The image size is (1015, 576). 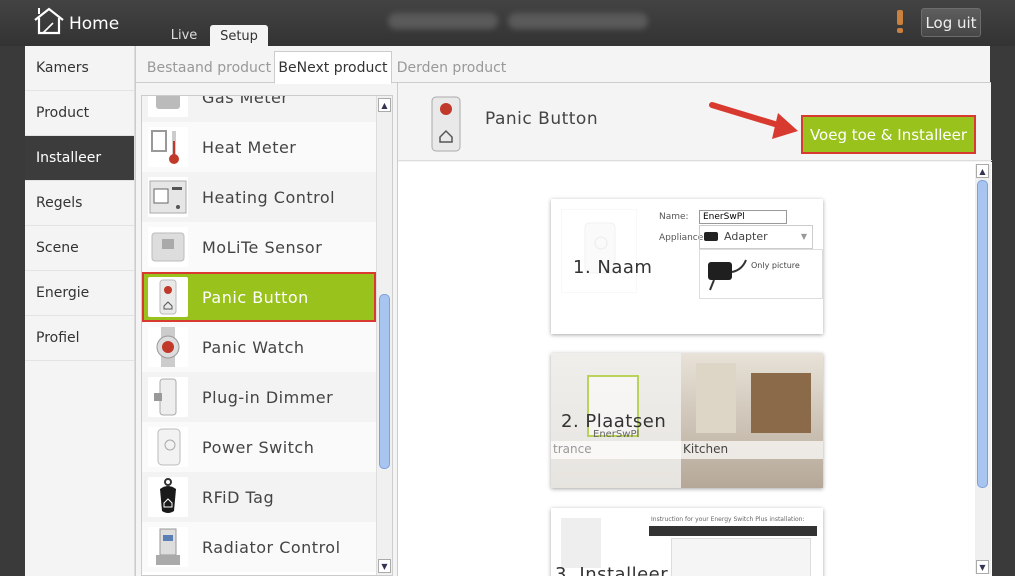 I want to click on panic-watch-icon, so click(x=168, y=347).